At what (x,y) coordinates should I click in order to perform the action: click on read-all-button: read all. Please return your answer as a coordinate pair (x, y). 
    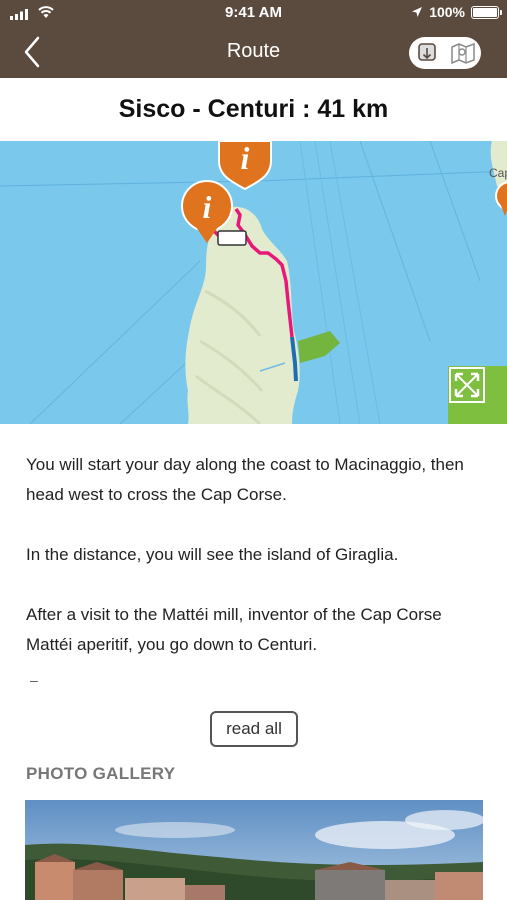
    Looking at the image, I should click on (254, 729).